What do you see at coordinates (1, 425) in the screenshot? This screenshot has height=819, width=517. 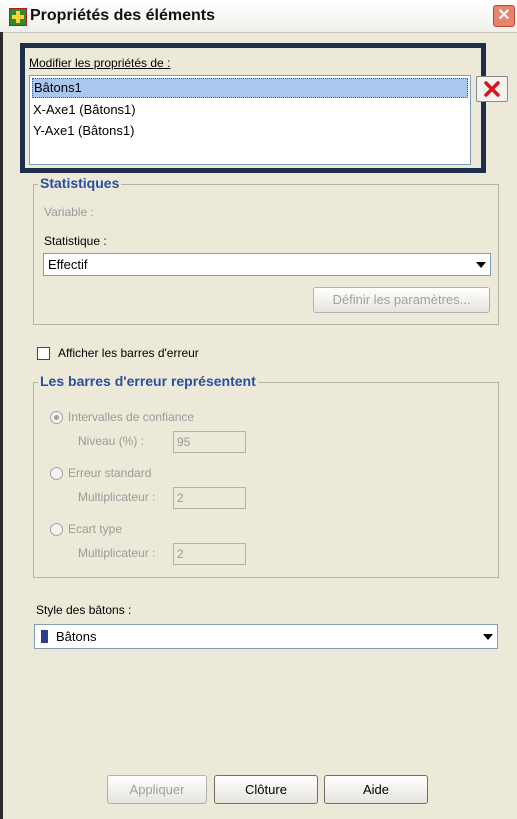 I see `window-left-border` at bounding box center [1, 425].